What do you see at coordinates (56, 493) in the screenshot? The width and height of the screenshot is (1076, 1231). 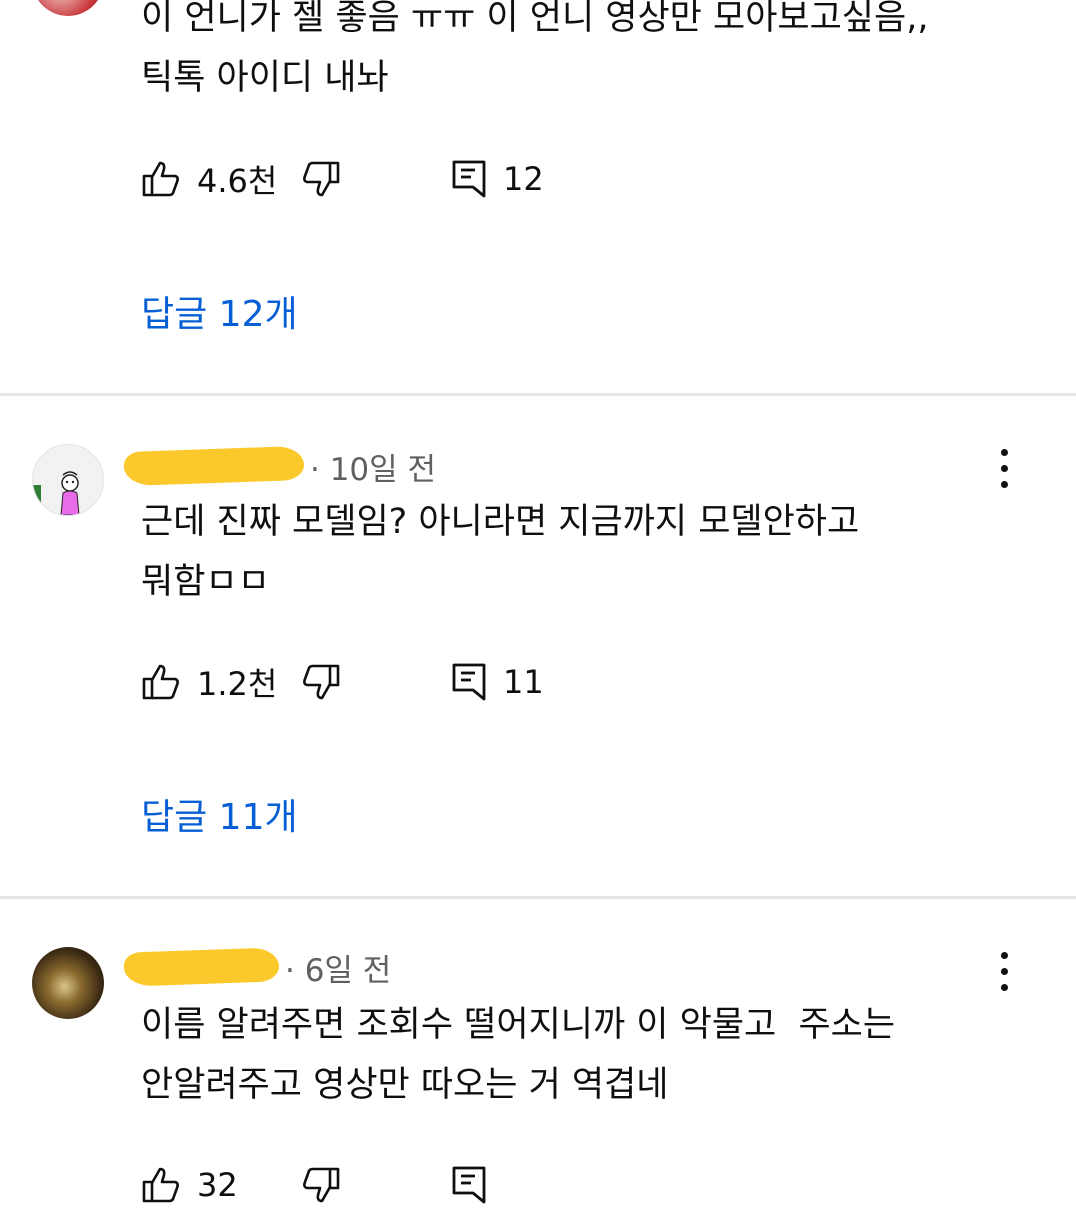 I see `cartoon-avatar-icon` at bounding box center [56, 493].